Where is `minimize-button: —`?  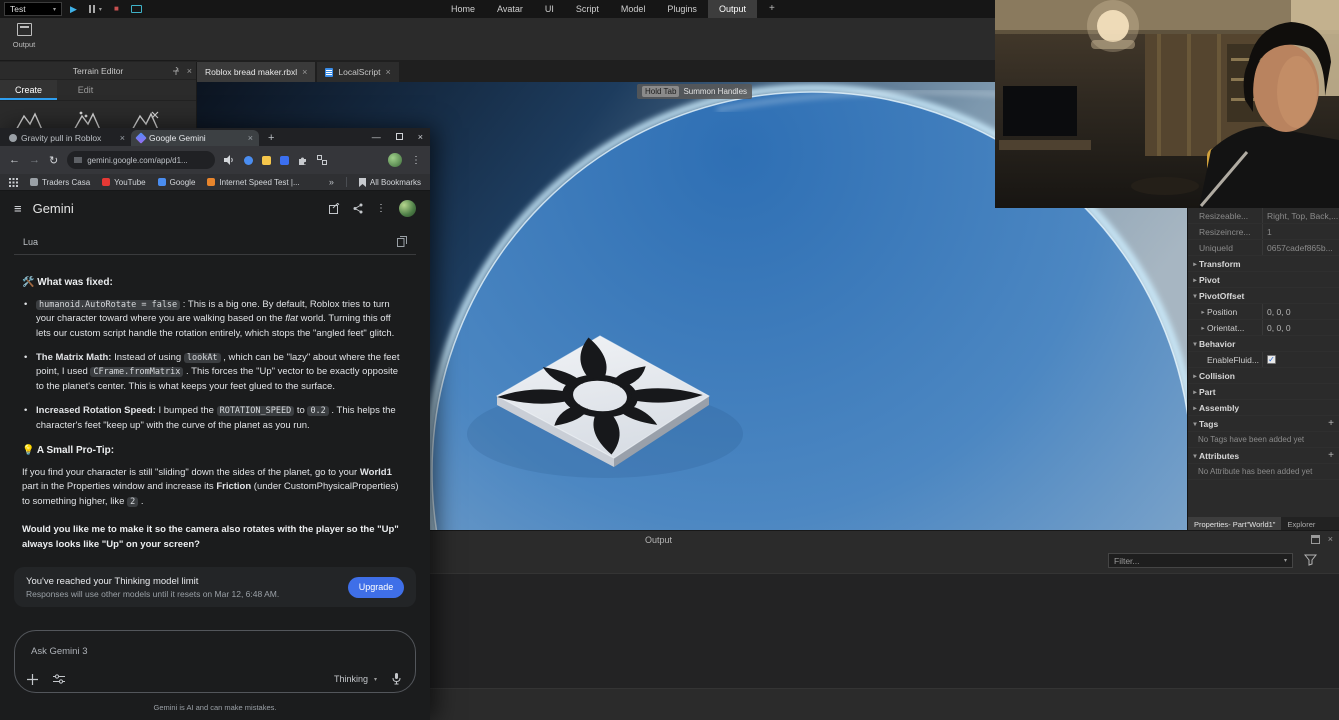 minimize-button: — is located at coordinates (376, 137).